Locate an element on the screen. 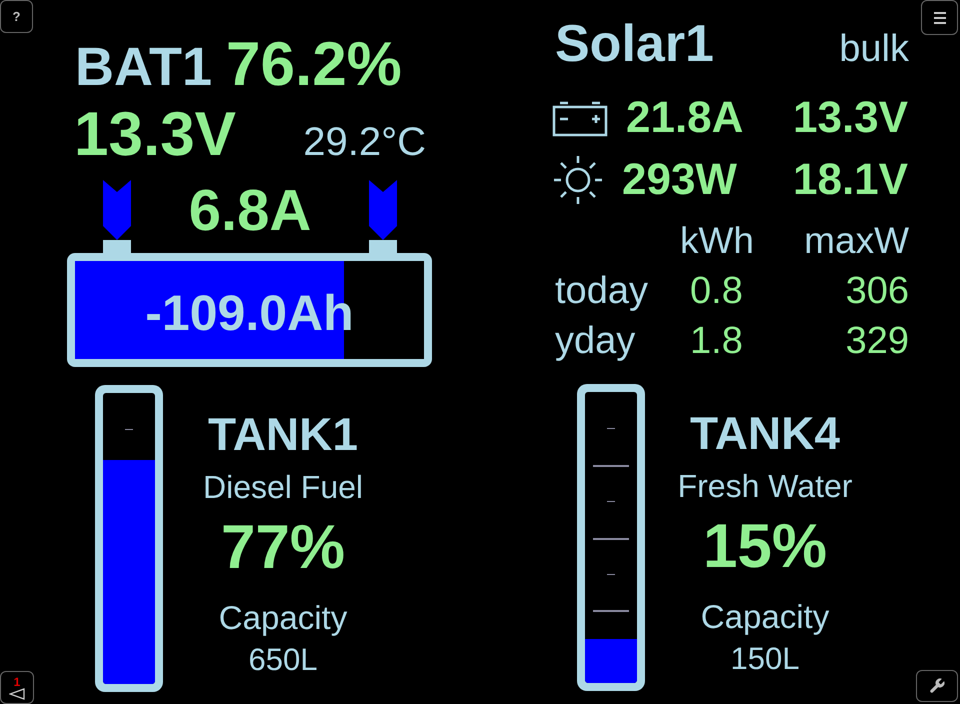 The image size is (960, 704). alerts-button: 1 is located at coordinates (17, 687).